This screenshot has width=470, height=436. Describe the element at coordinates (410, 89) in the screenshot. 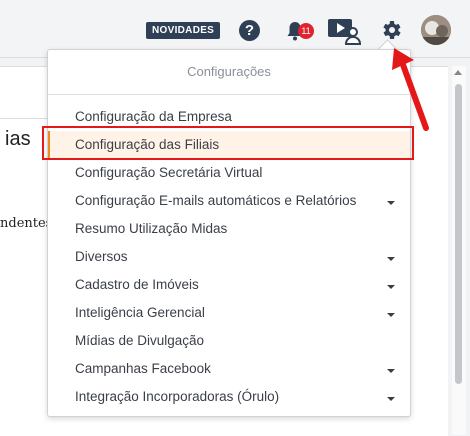

I see `red-arrow-icon` at that location.